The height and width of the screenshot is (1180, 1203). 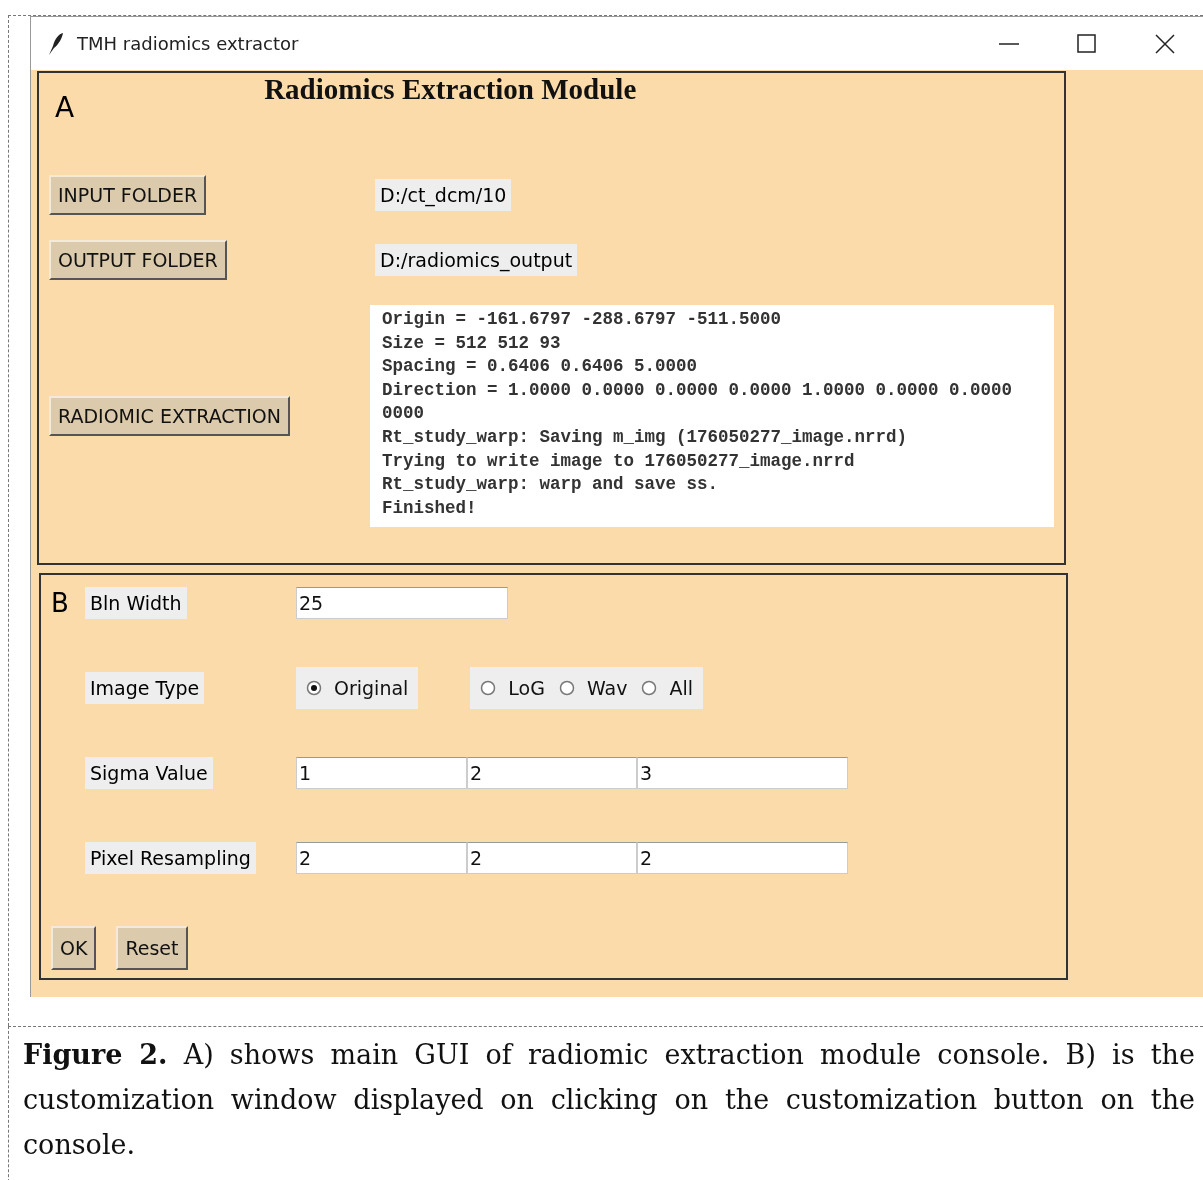 What do you see at coordinates (667, 688) in the screenshot?
I see `radio-option: All` at bounding box center [667, 688].